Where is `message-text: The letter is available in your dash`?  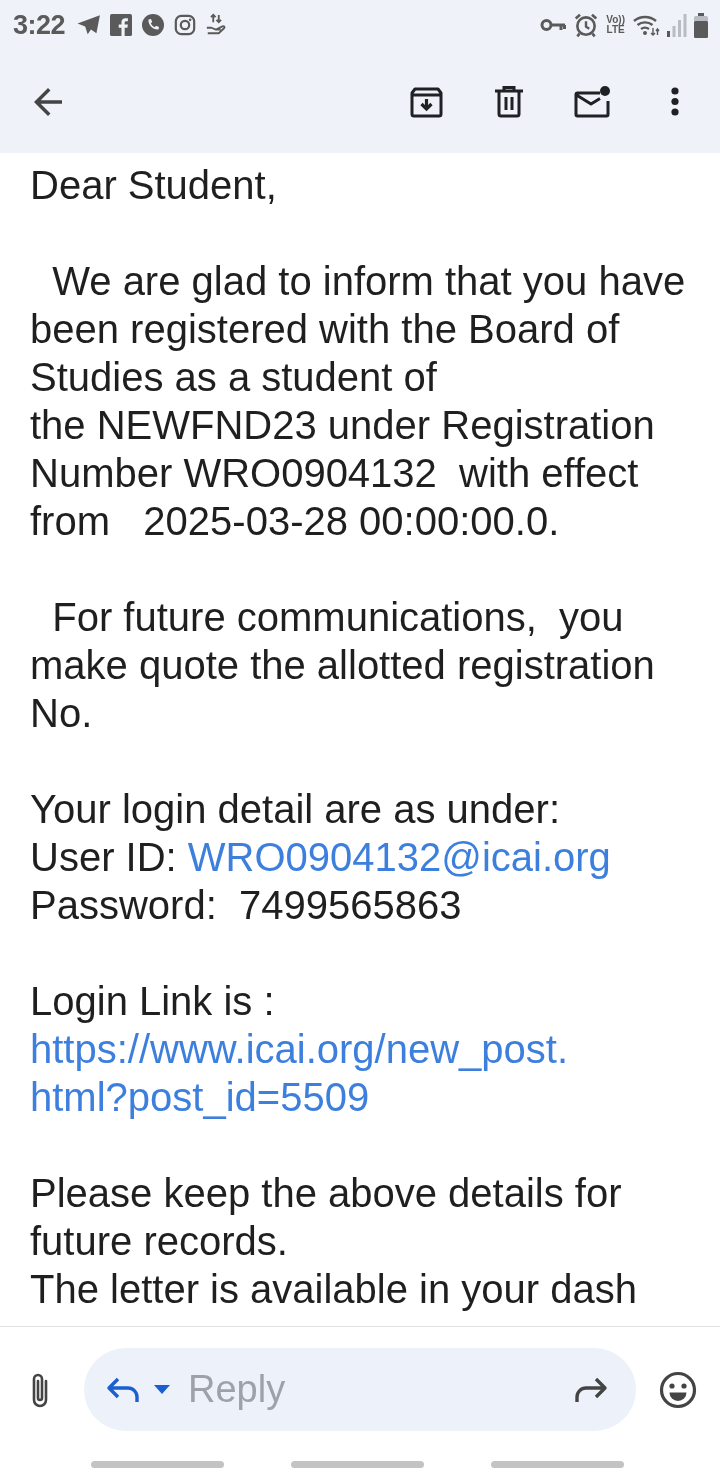
message-text: The letter is available in your dash is located at coordinates (334, 1289).